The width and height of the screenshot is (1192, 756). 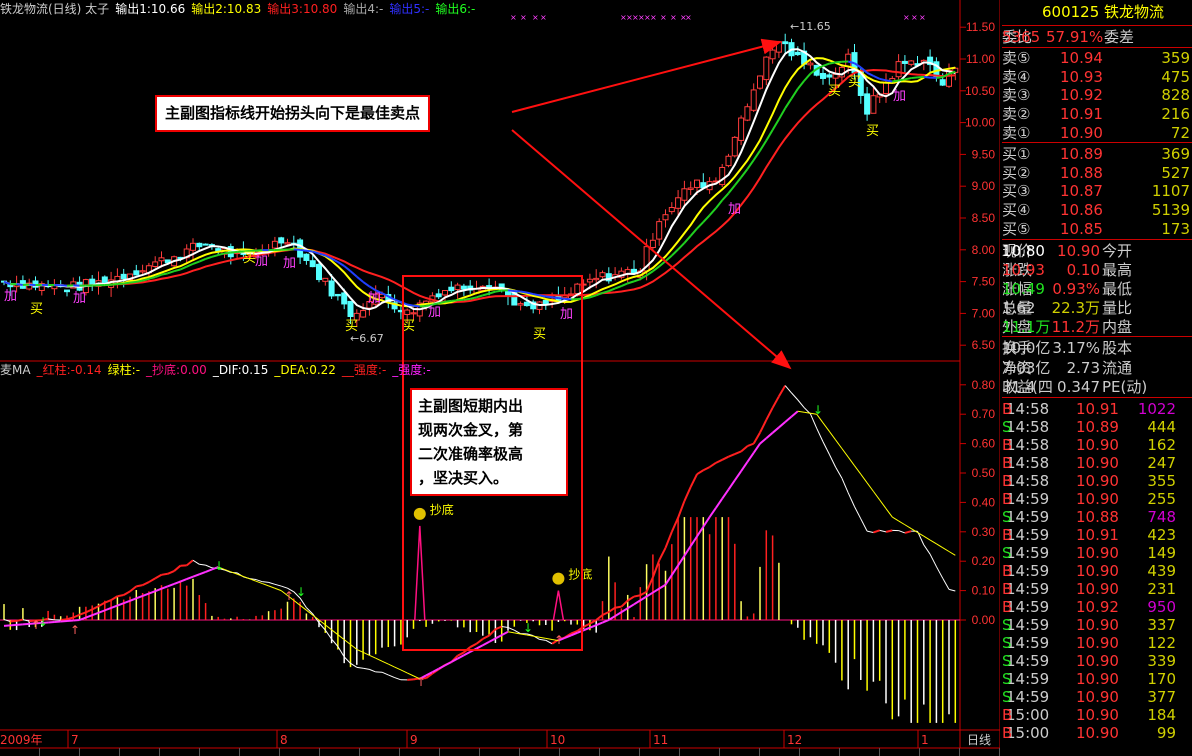 I want to click on ask-row-cell: 359, so click(x=1175, y=58).